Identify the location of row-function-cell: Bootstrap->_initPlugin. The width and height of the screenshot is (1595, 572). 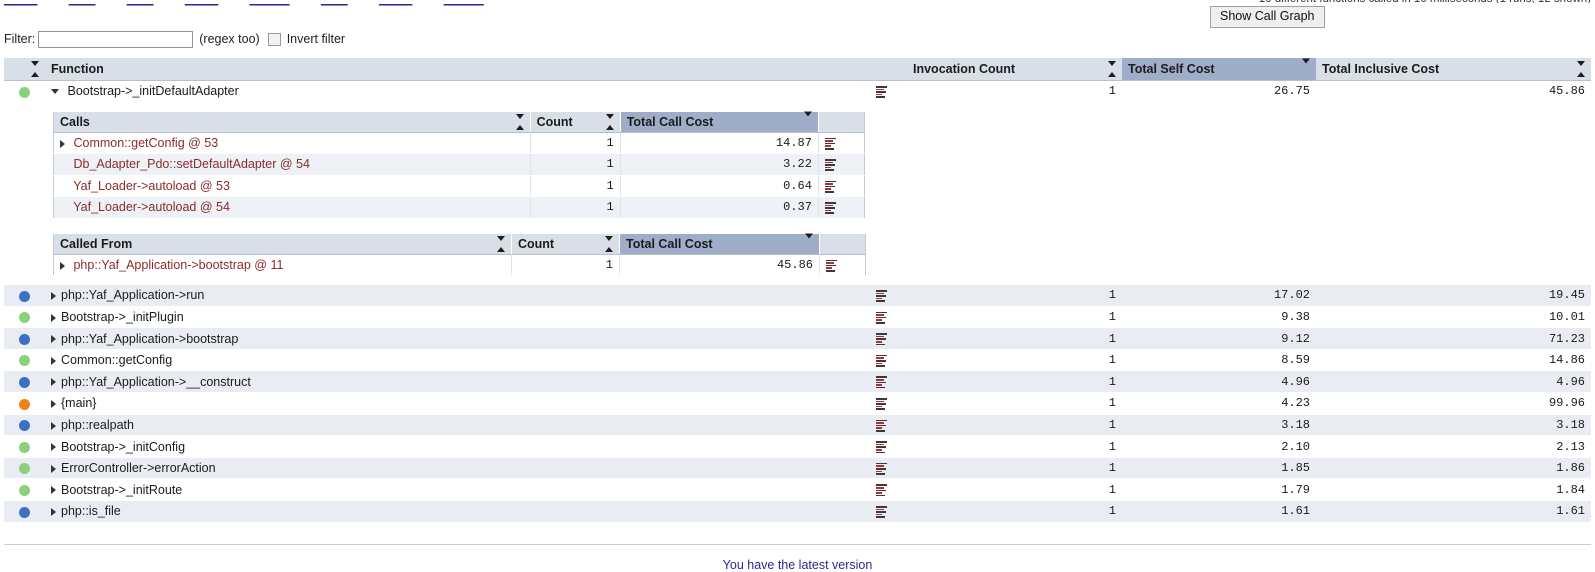
(456, 317).